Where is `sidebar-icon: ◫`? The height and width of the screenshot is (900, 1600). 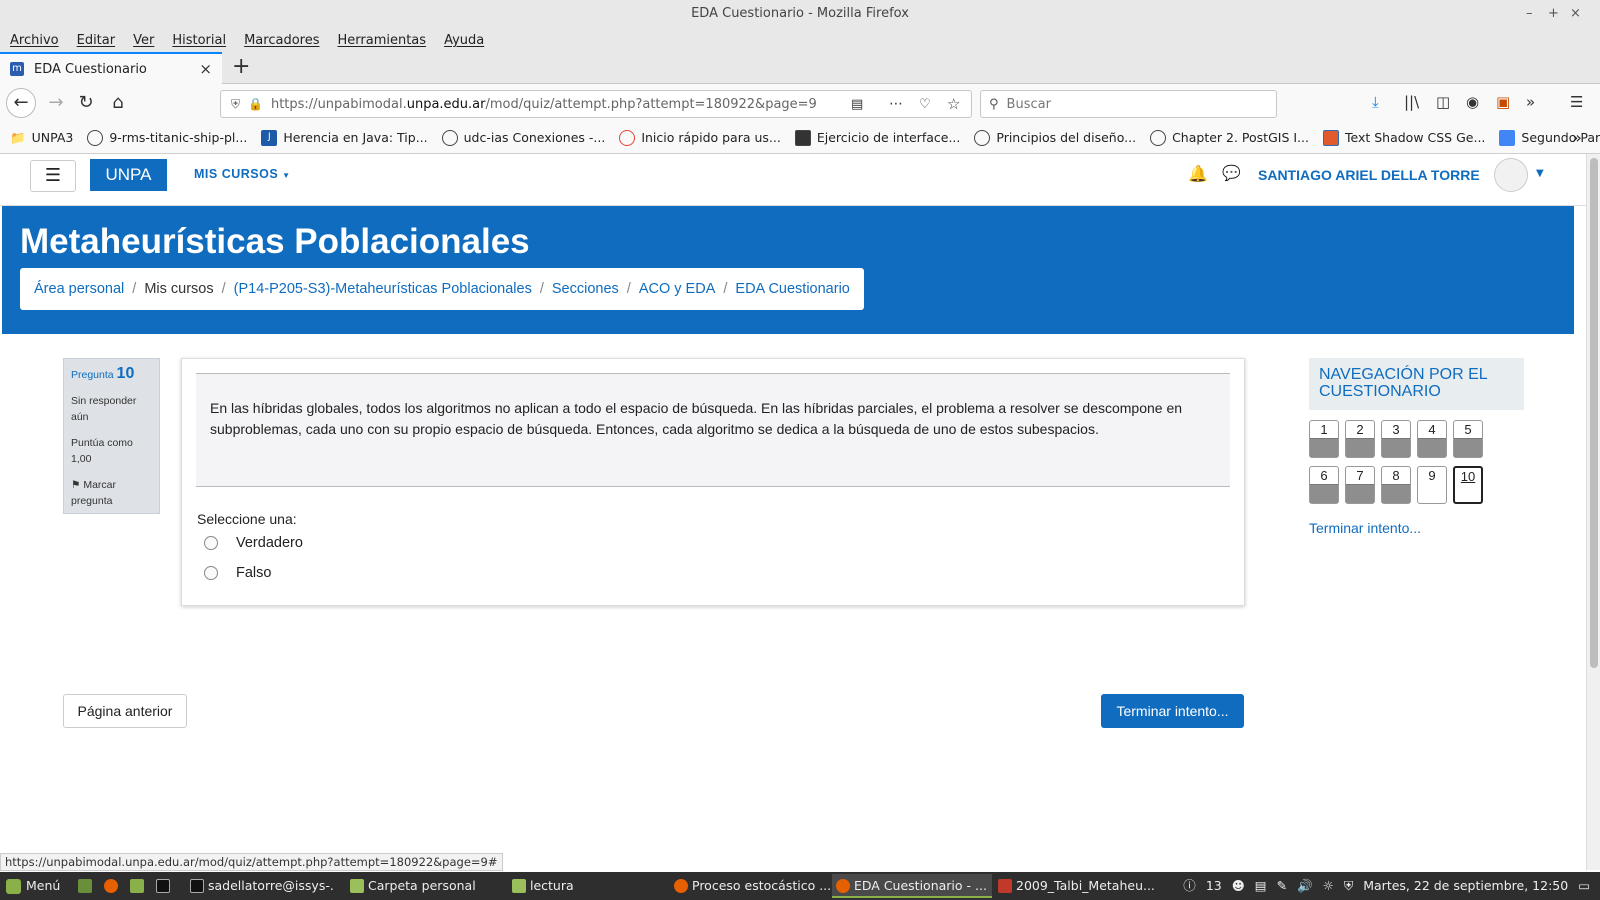 sidebar-icon: ◫ is located at coordinates (1443, 102).